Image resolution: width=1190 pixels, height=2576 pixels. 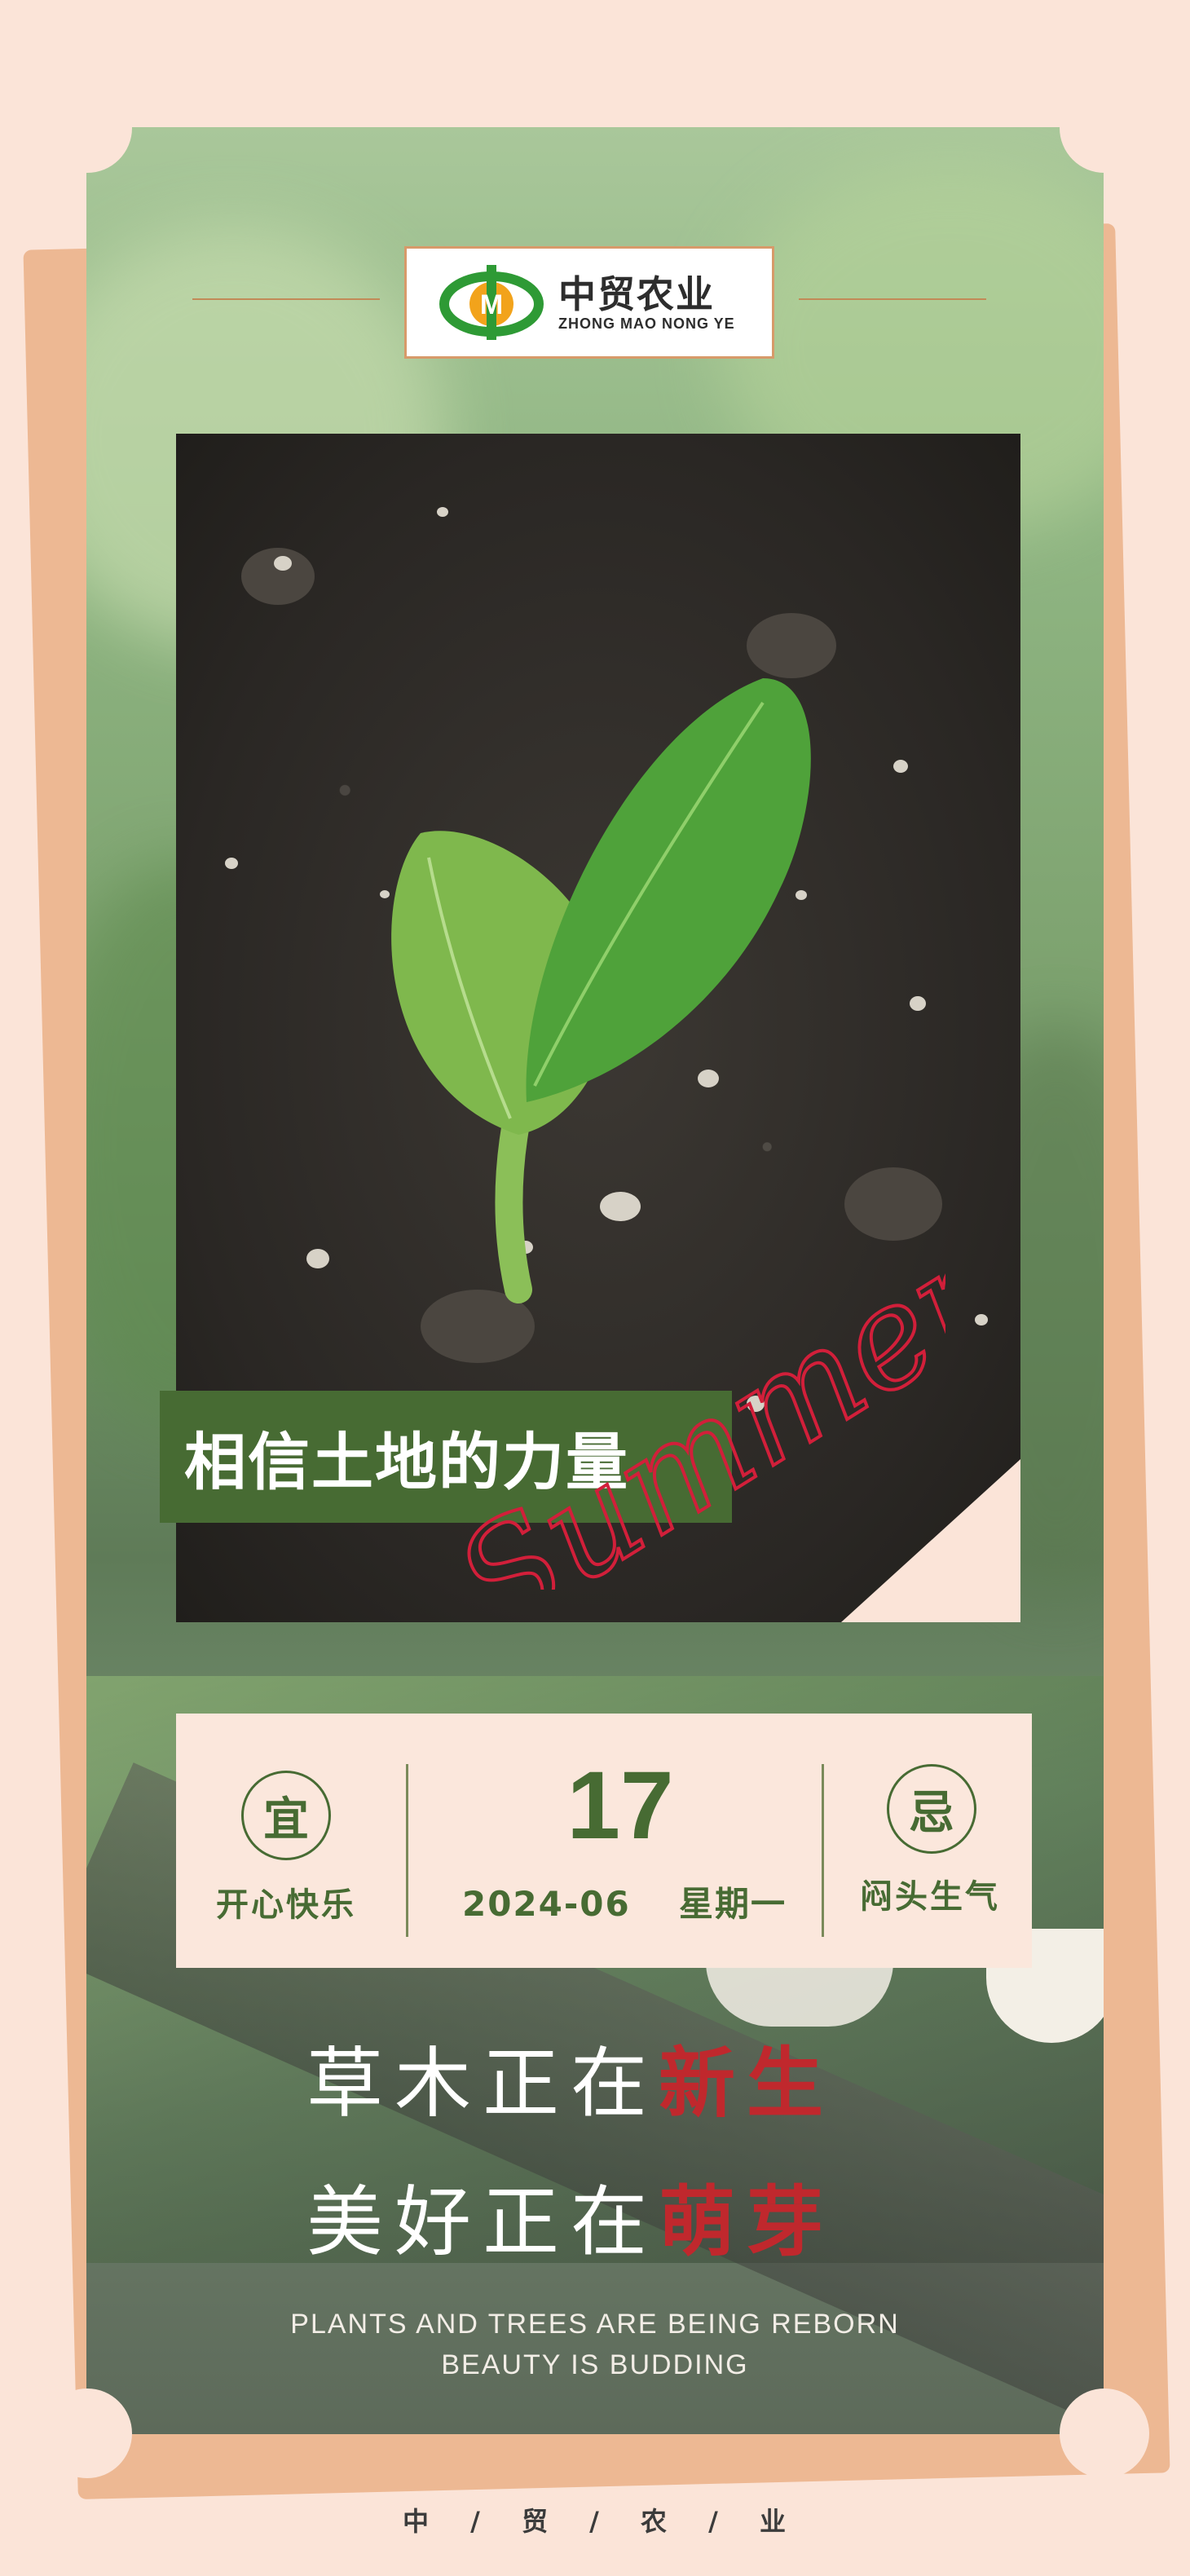 I want to click on slogan-2-white: 美好正在, so click(x=483, y=2222).